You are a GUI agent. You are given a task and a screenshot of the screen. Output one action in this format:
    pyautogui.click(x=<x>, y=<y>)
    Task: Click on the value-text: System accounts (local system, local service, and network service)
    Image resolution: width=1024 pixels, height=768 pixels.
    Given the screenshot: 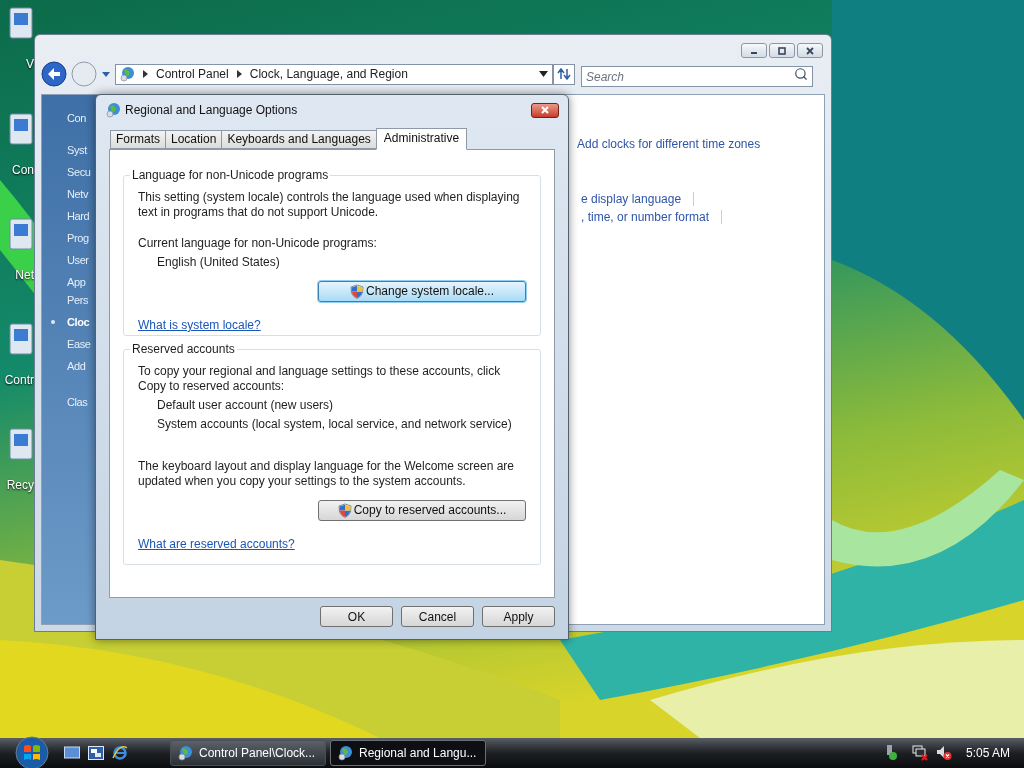 What is the action you would take?
    pyautogui.click(x=335, y=424)
    